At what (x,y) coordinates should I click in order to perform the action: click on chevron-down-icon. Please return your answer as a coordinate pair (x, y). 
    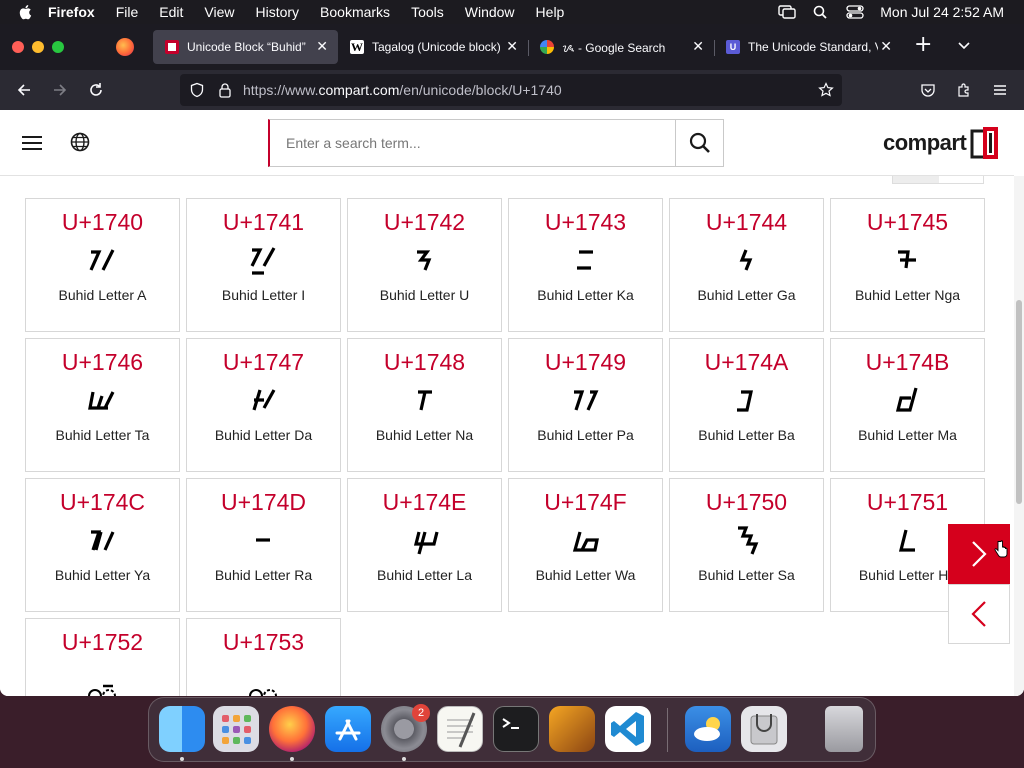
    Looking at the image, I should click on (964, 46).